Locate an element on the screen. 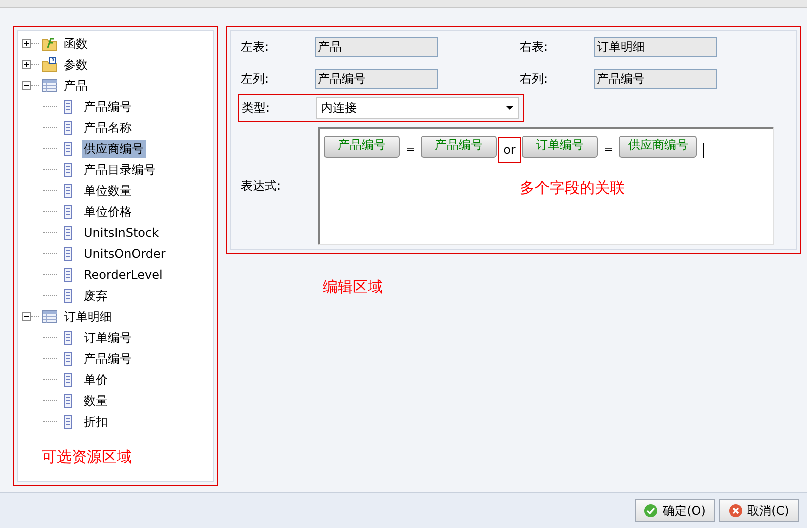 Image resolution: width=807 pixels, height=528 pixels. tree-item: 产品名称 is located at coordinates (108, 127).